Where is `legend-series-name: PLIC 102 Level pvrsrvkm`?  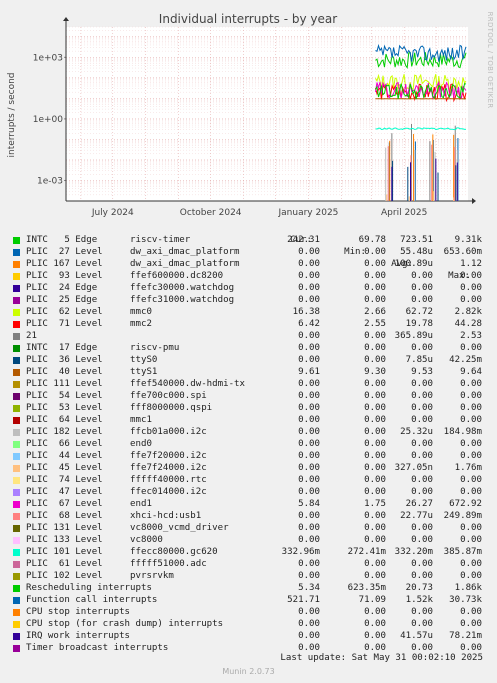 legend-series-name: PLIC 102 Level pvrsrvkm is located at coordinates (100, 576).